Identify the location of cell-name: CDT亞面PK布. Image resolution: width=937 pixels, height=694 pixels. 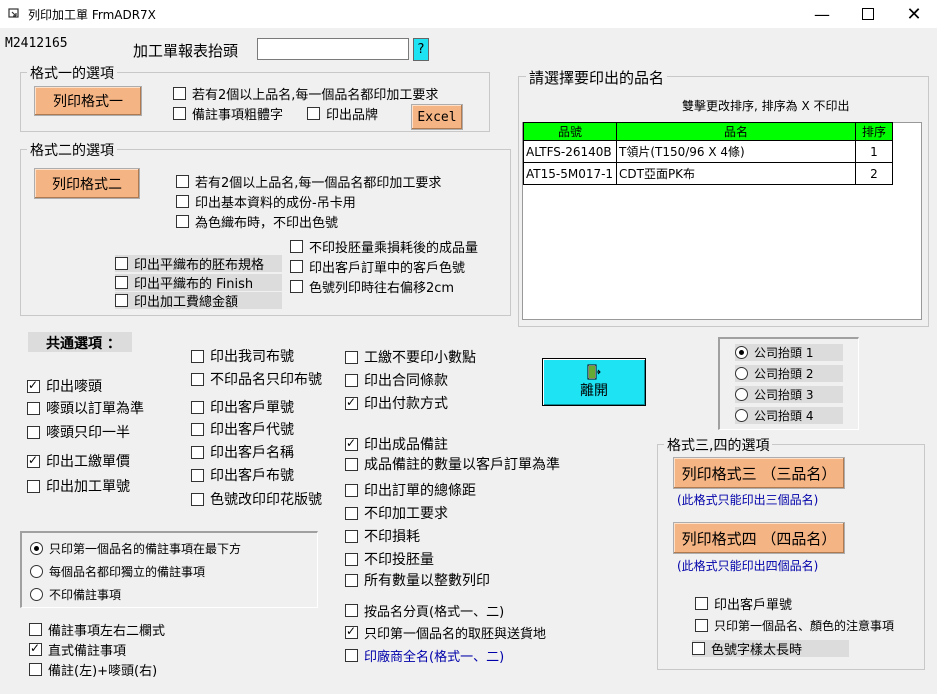
(736, 173).